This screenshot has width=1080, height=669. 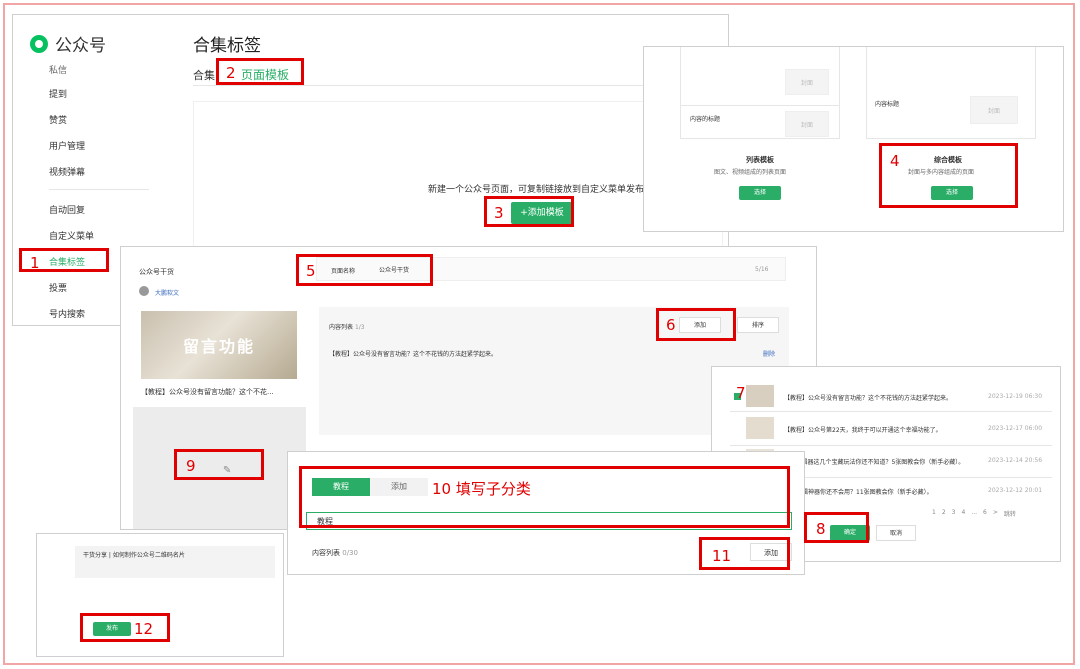 What do you see at coordinates (750, 172) in the screenshot?
I see `list-template-desc: 图文、视频组成的列表页面` at bounding box center [750, 172].